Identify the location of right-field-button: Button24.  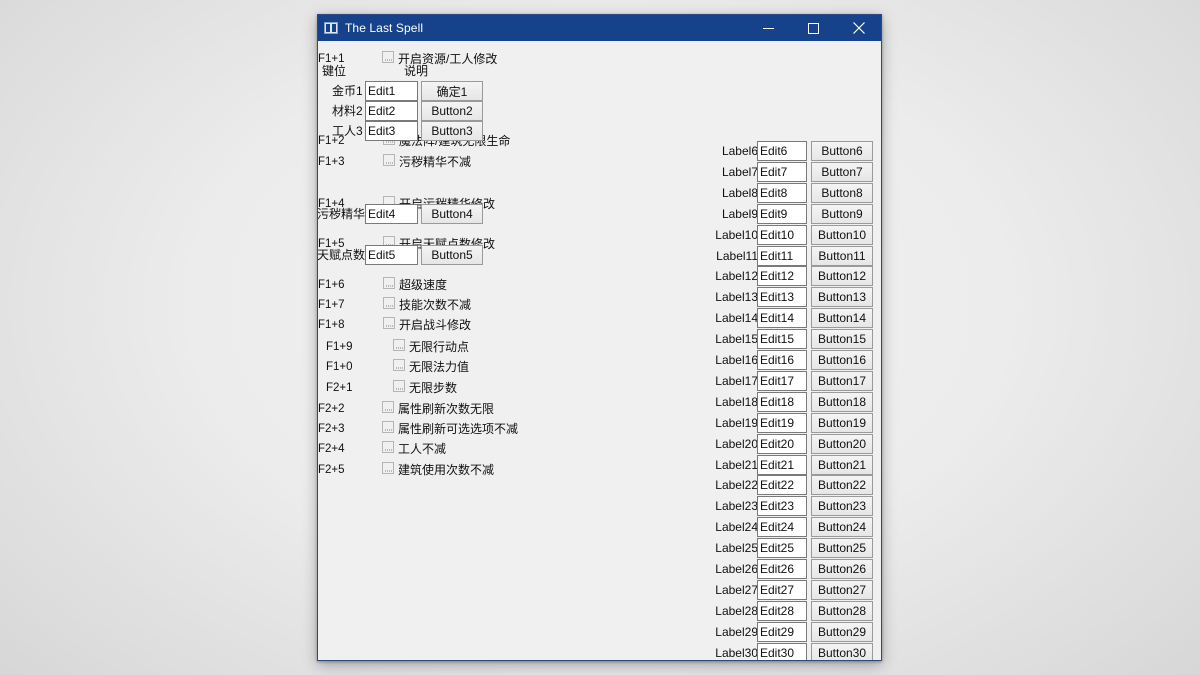
(842, 527).